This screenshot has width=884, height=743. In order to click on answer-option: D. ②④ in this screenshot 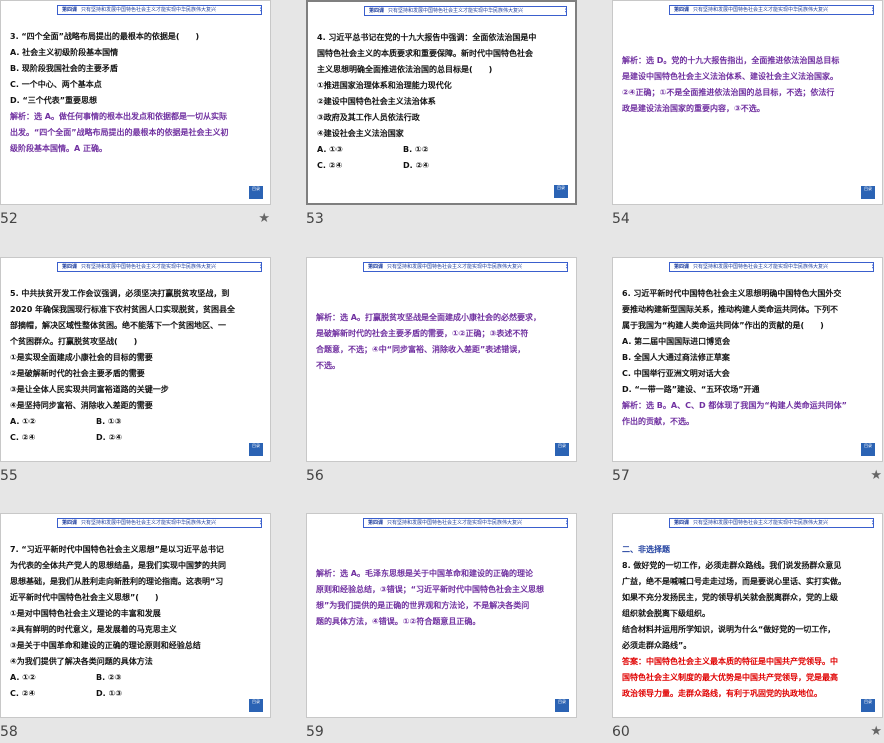, I will do `click(109, 437)`.